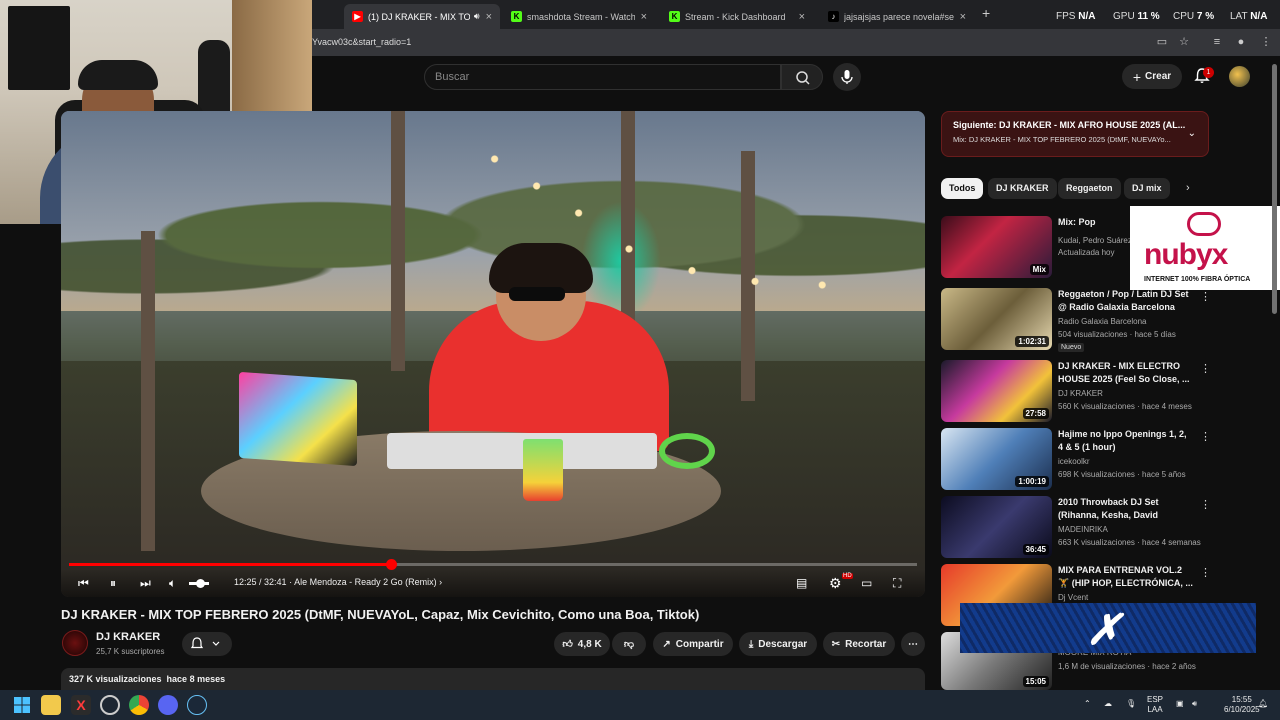  Describe the element at coordinates (996, 391) in the screenshot. I see `video-thumbnail: 27:58` at that location.